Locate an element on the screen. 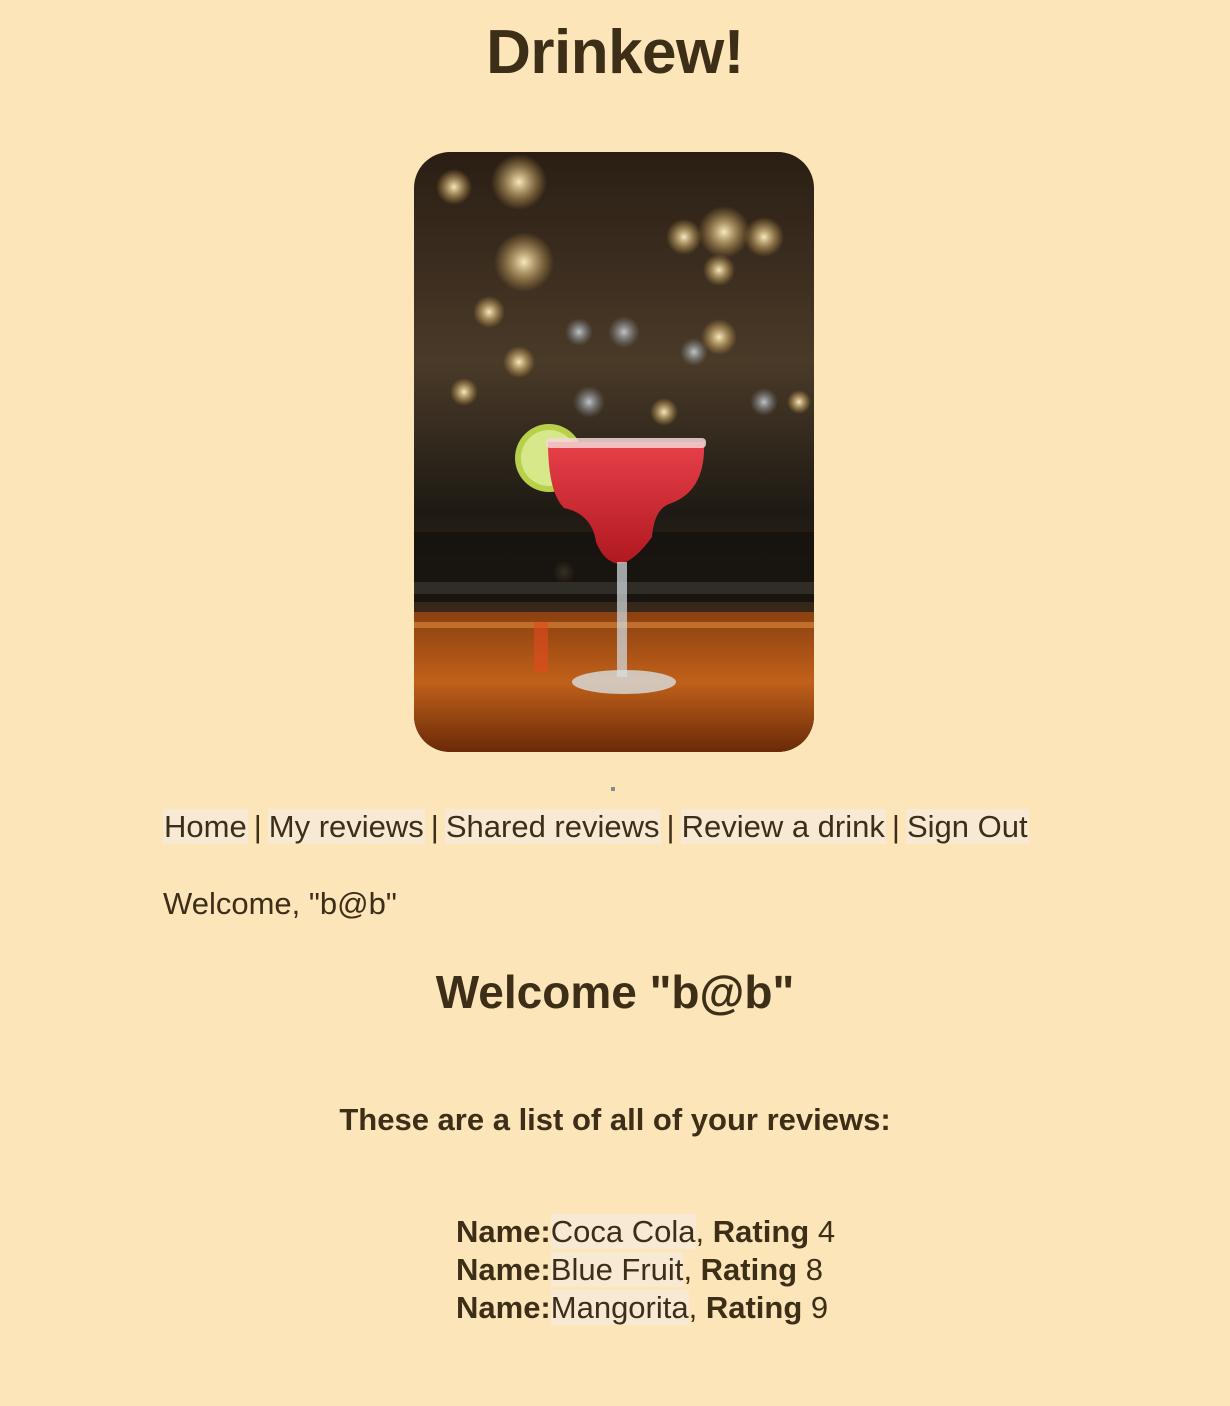  review-rating: 4 is located at coordinates (826, 1231).